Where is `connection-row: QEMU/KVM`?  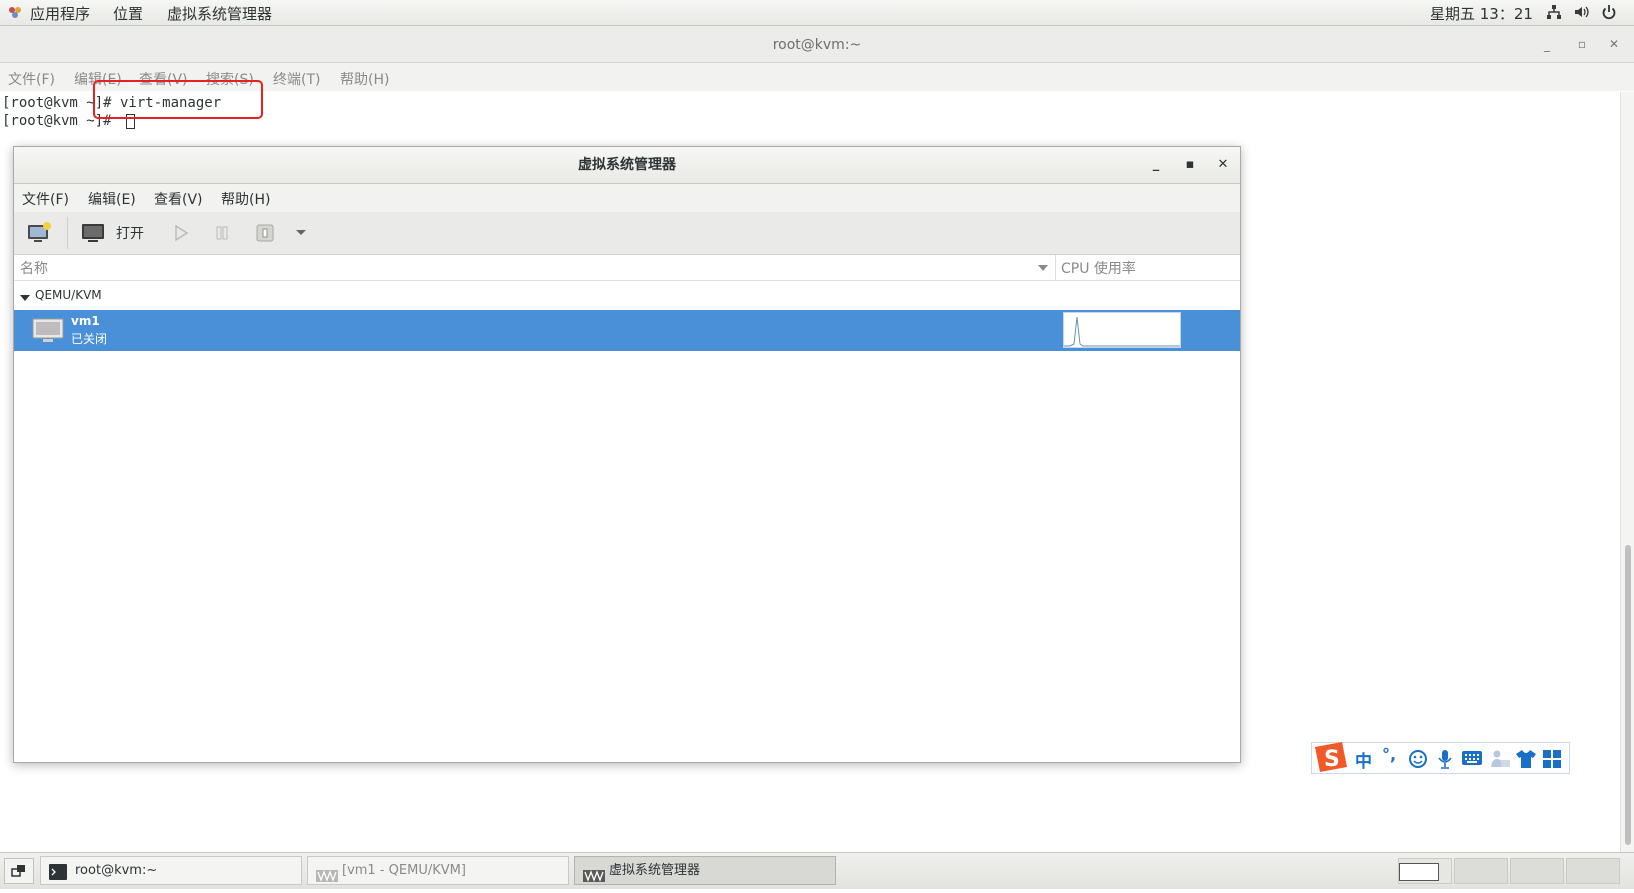 connection-row: QEMU/KVM is located at coordinates (627, 296).